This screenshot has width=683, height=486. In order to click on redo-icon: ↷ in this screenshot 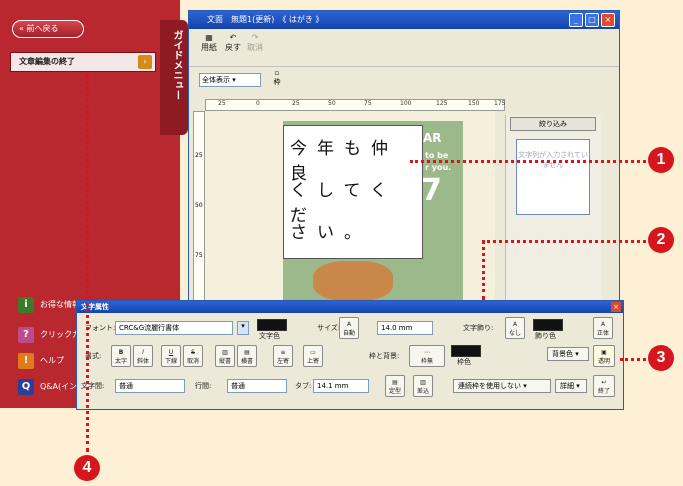, I will do `click(255, 37)`.